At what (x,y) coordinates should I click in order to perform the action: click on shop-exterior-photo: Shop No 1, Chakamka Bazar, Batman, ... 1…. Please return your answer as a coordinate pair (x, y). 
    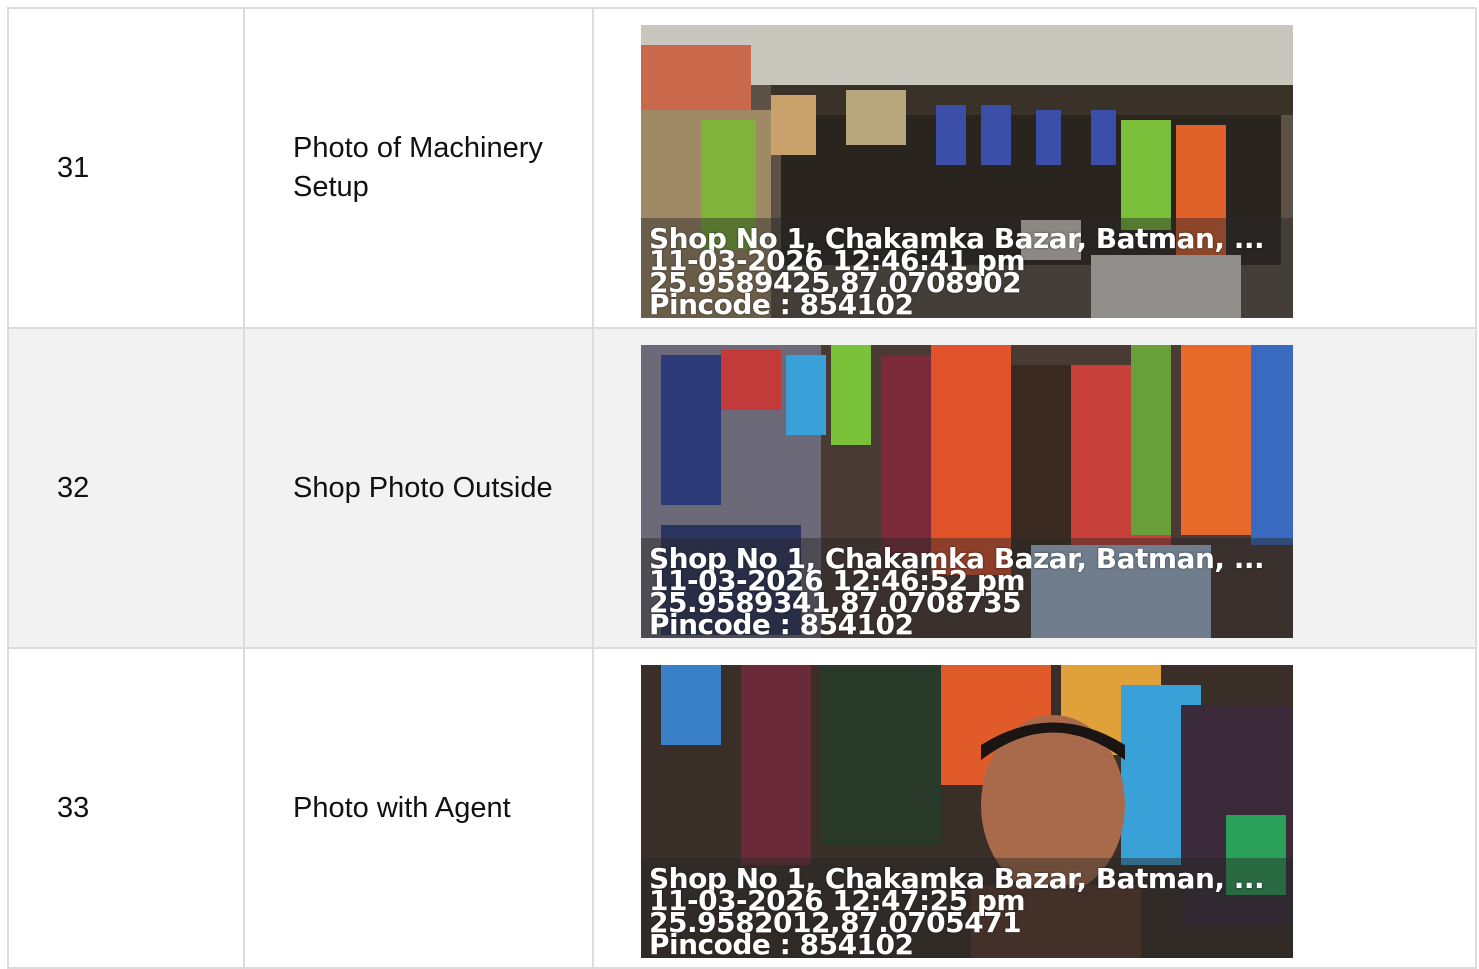
    Looking at the image, I should click on (967, 171).